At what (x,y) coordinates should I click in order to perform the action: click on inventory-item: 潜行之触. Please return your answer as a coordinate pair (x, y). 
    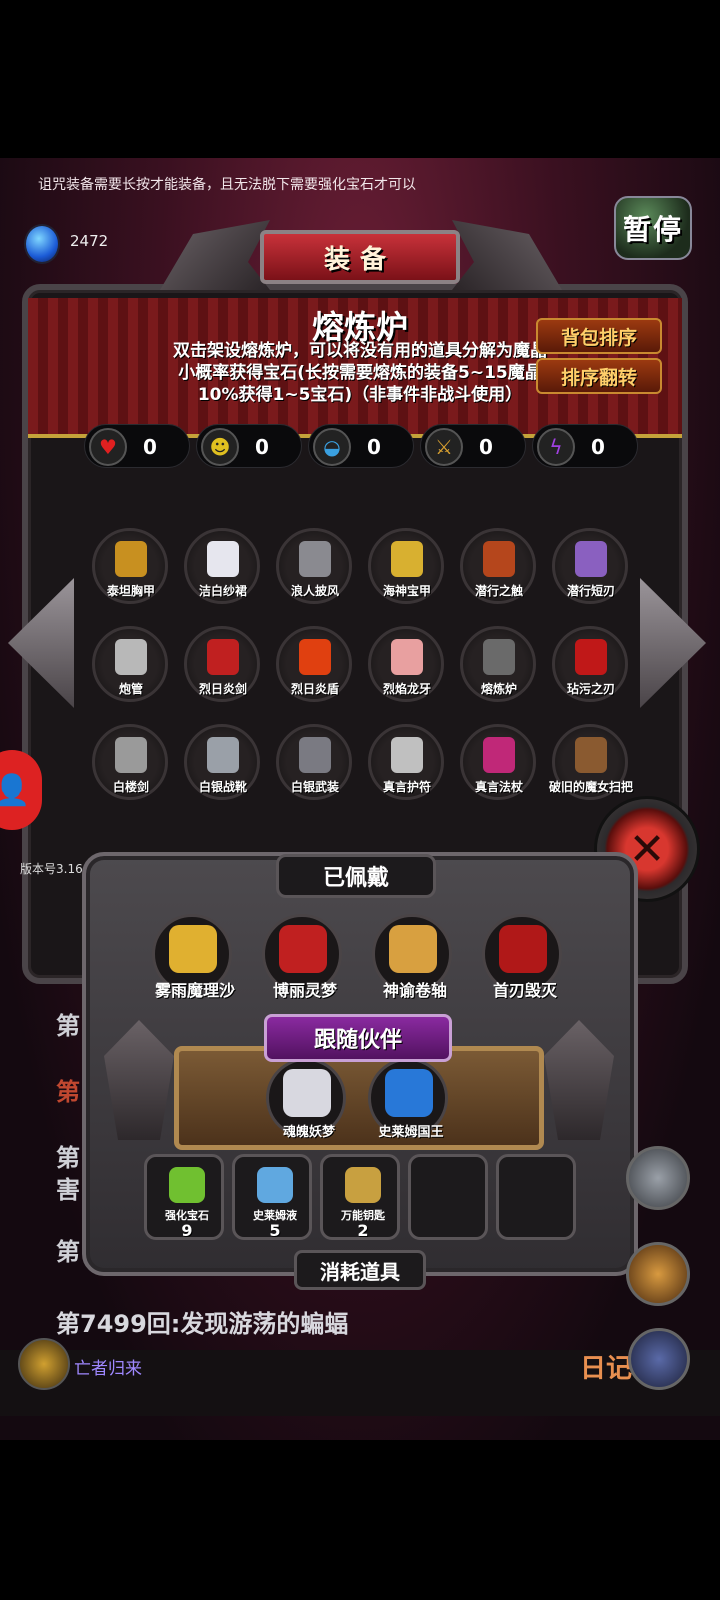
    Looking at the image, I should click on (498, 566).